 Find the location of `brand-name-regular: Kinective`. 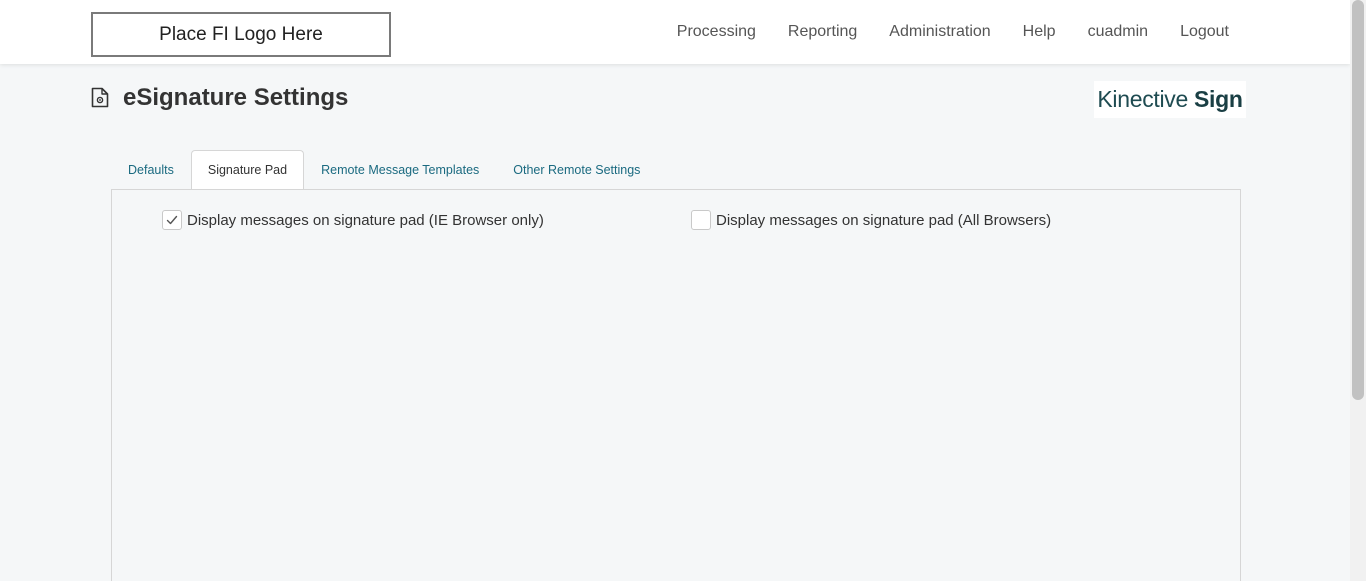

brand-name-regular: Kinective is located at coordinates (1142, 99).